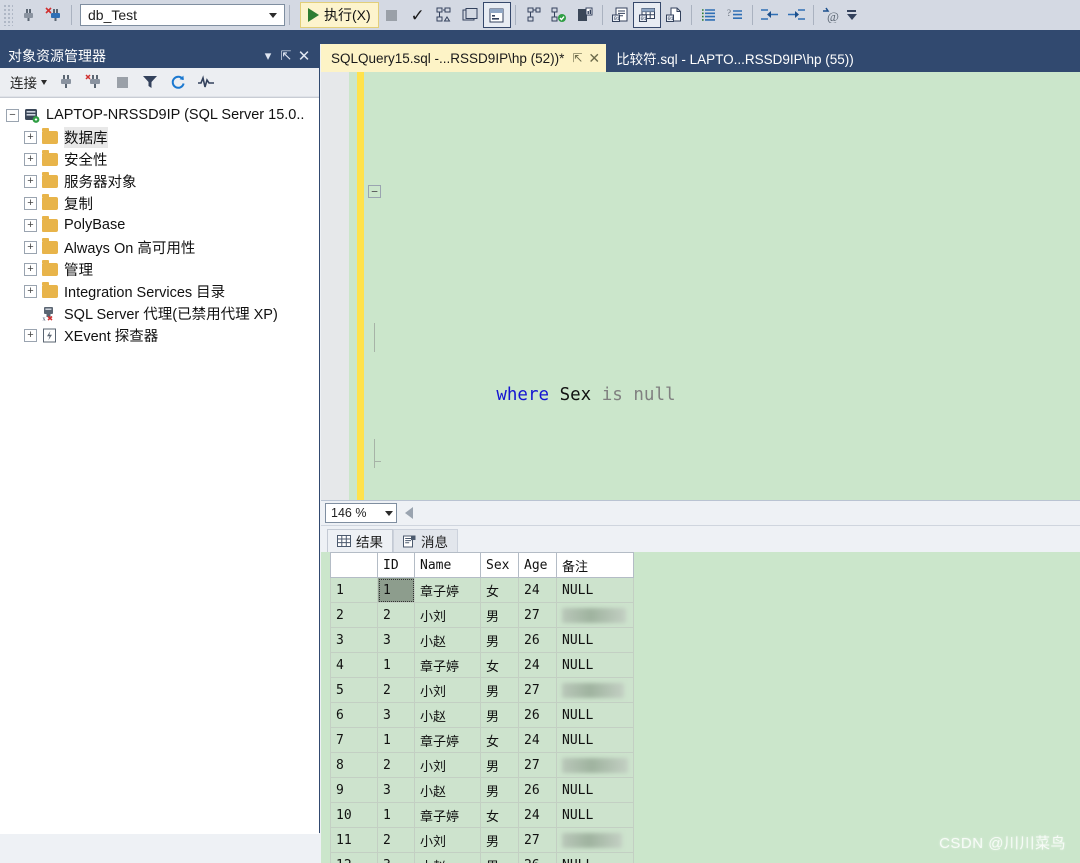 The image size is (1080, 863). What do you see at coordinates (538, 565) in the screenshot?
I see `column-header-age: Age` at bounding box center [538, 565].